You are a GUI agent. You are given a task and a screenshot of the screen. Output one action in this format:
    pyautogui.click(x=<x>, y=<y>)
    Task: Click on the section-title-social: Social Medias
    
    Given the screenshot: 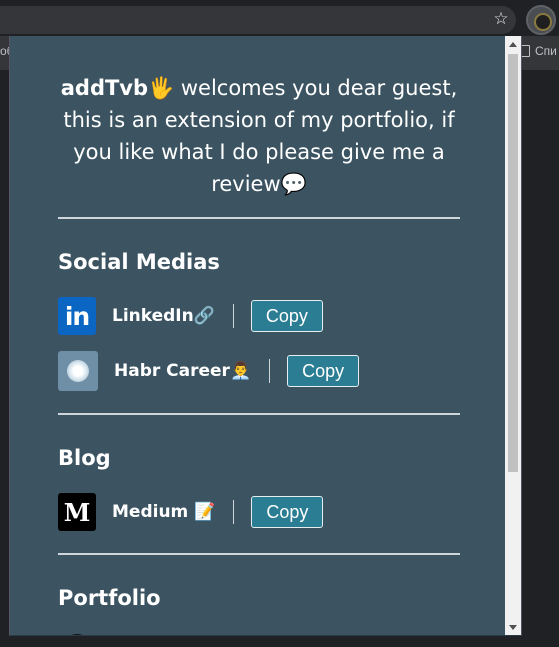 What is the action you would take?
    pyautogui.click(x=139, y=262)
    